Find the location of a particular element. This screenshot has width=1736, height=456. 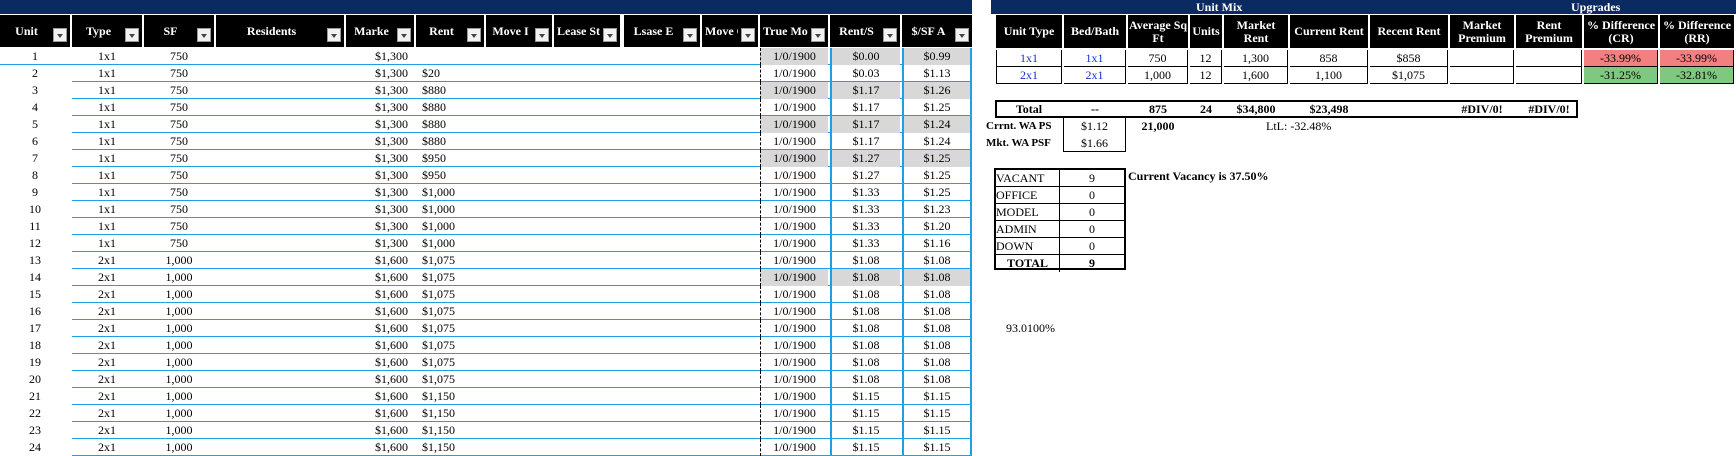

vacancy-total-label: TOTAL is located at coordinates (1028, 263).